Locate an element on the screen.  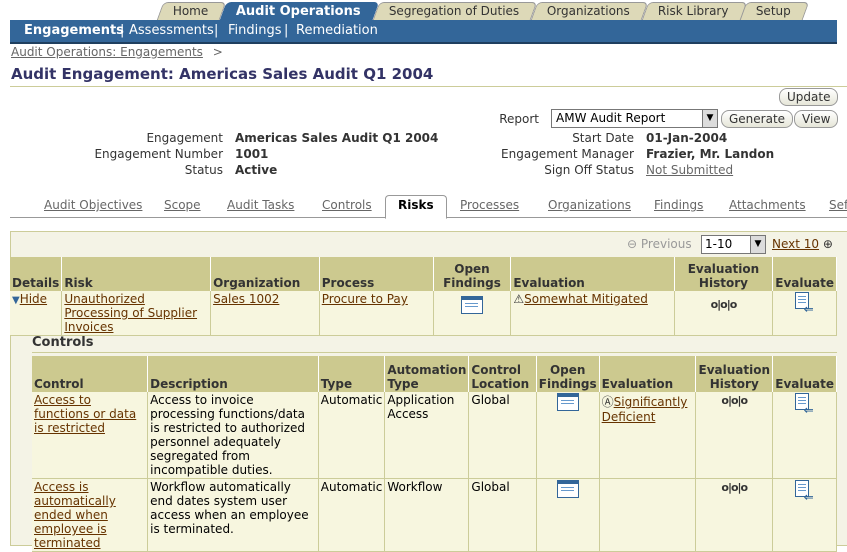
status-value: Active is located at coordinates (256, 170).